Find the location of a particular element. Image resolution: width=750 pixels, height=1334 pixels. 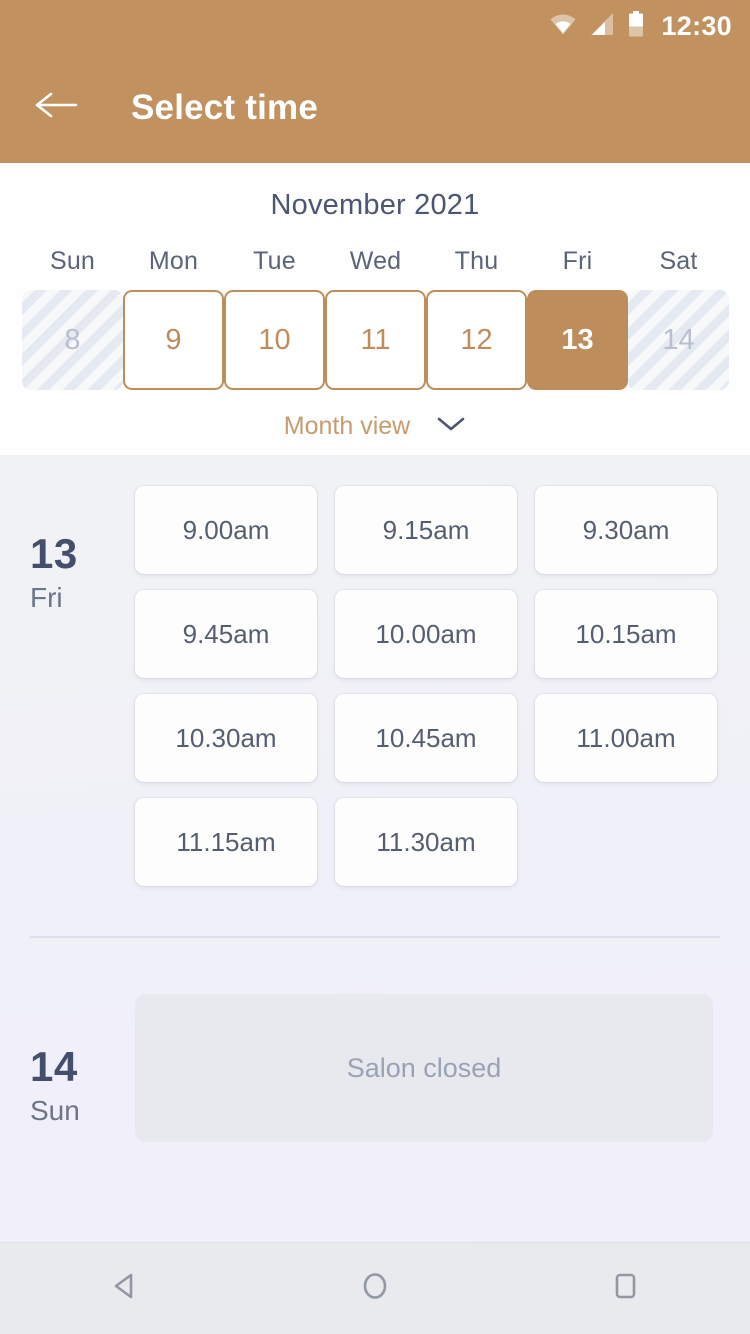

weekday-header: Sun is located at coordinates (72, 261).